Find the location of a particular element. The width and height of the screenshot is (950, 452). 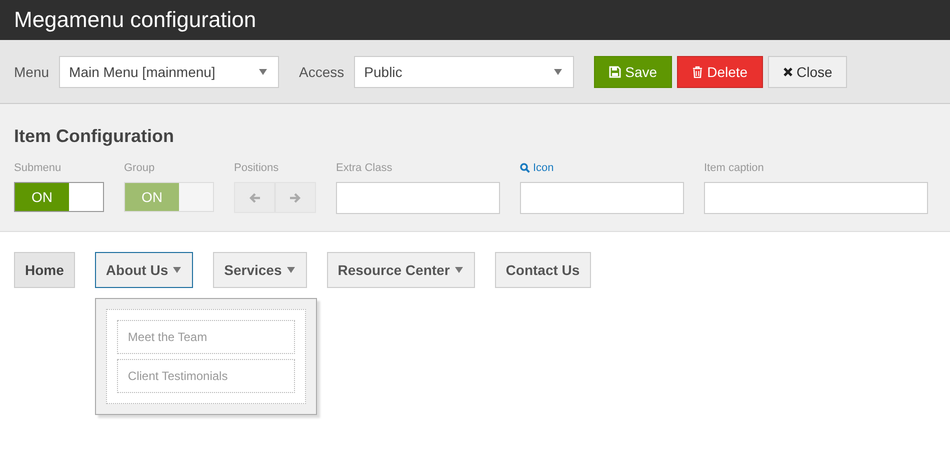

save-button: Save is located at coordinates (633, 72).